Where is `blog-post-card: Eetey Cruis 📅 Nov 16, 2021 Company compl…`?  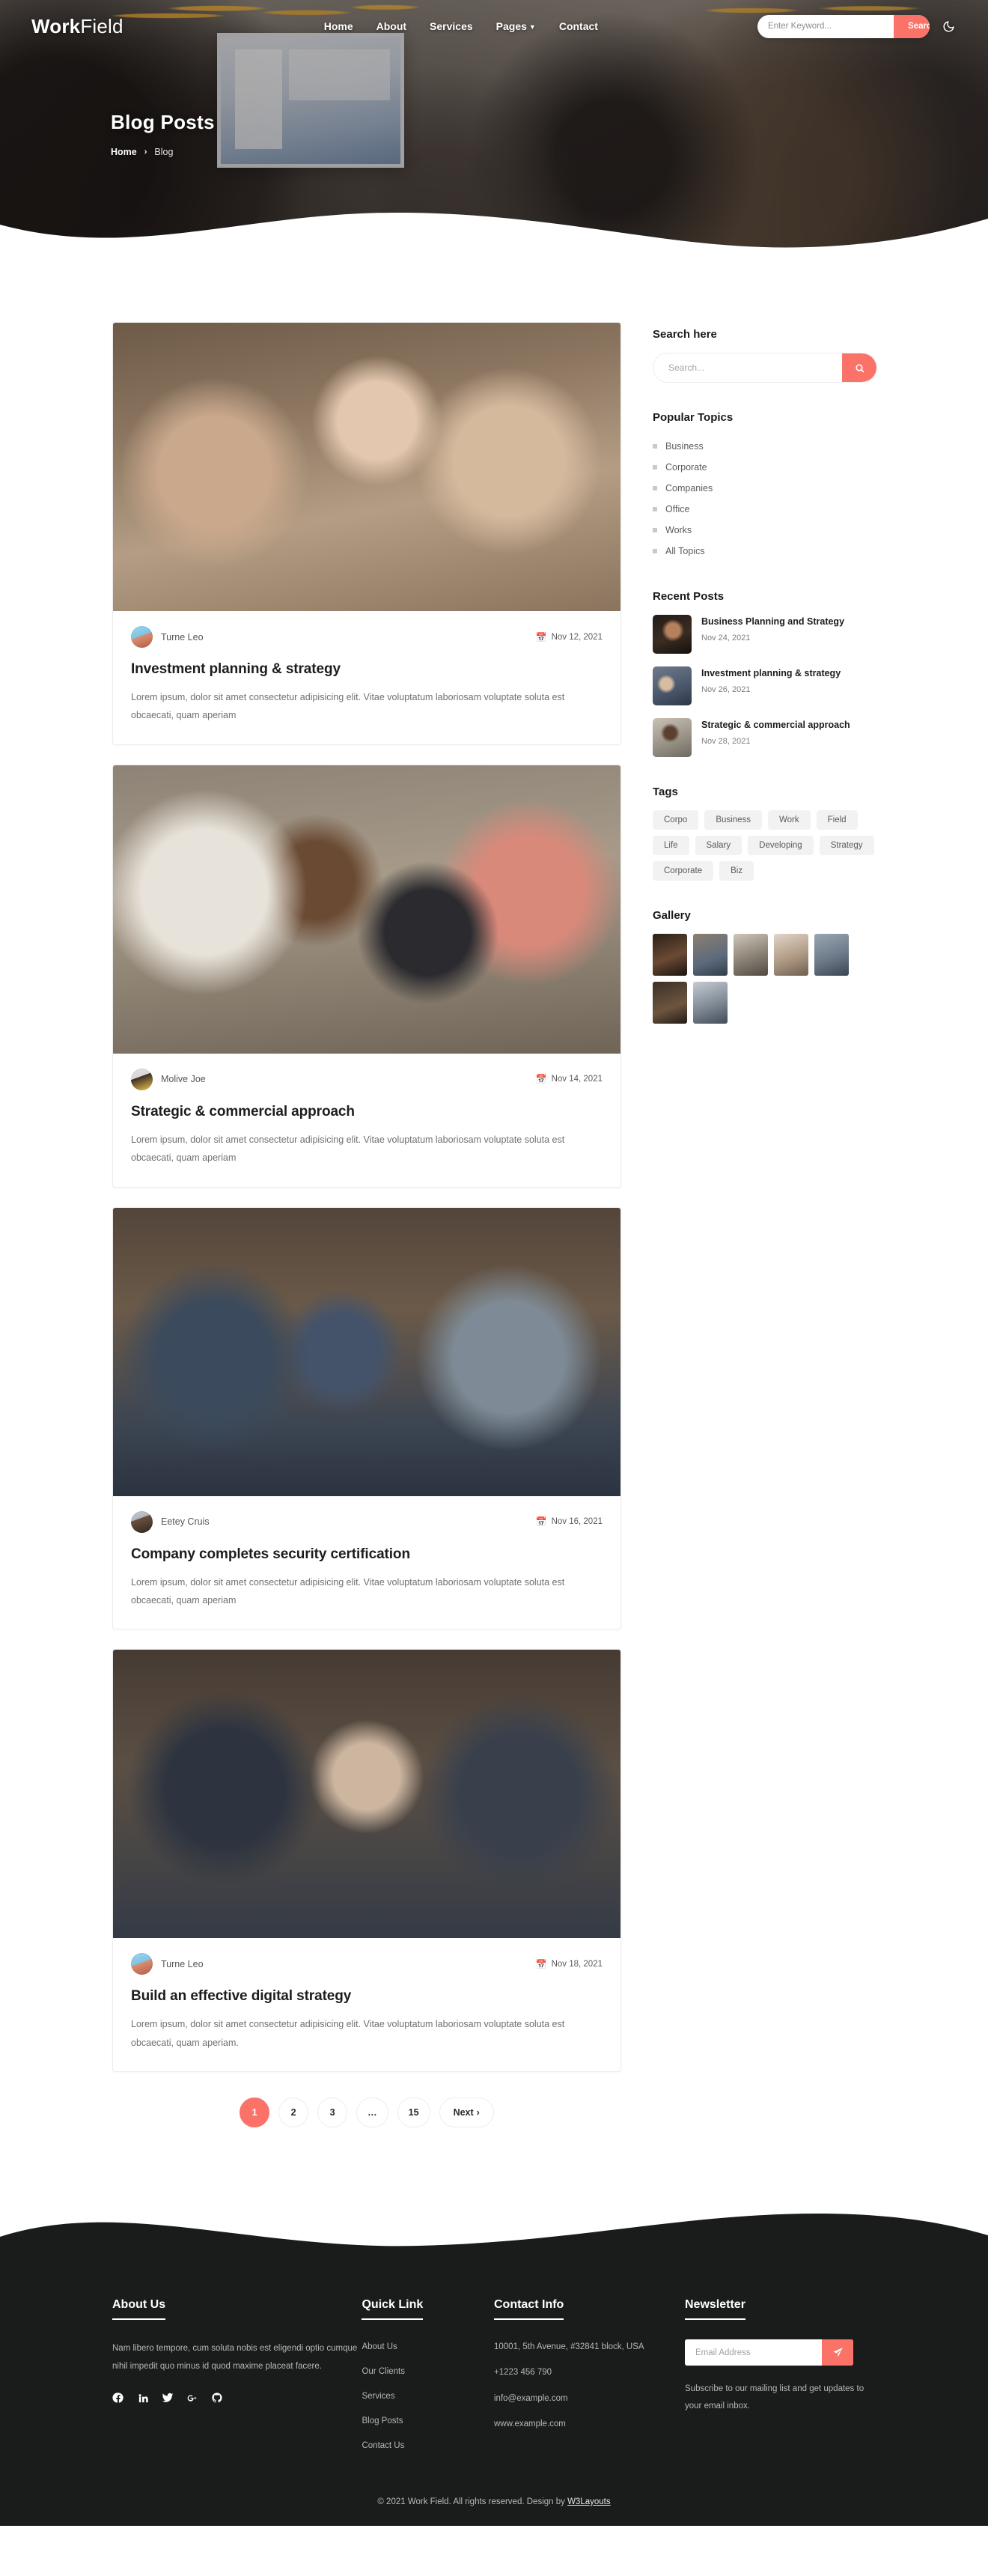
blog-post-card: Eetey Cruis 📅 Nov 16, 2021 Company compl… is located at coordinates (366, 1418).